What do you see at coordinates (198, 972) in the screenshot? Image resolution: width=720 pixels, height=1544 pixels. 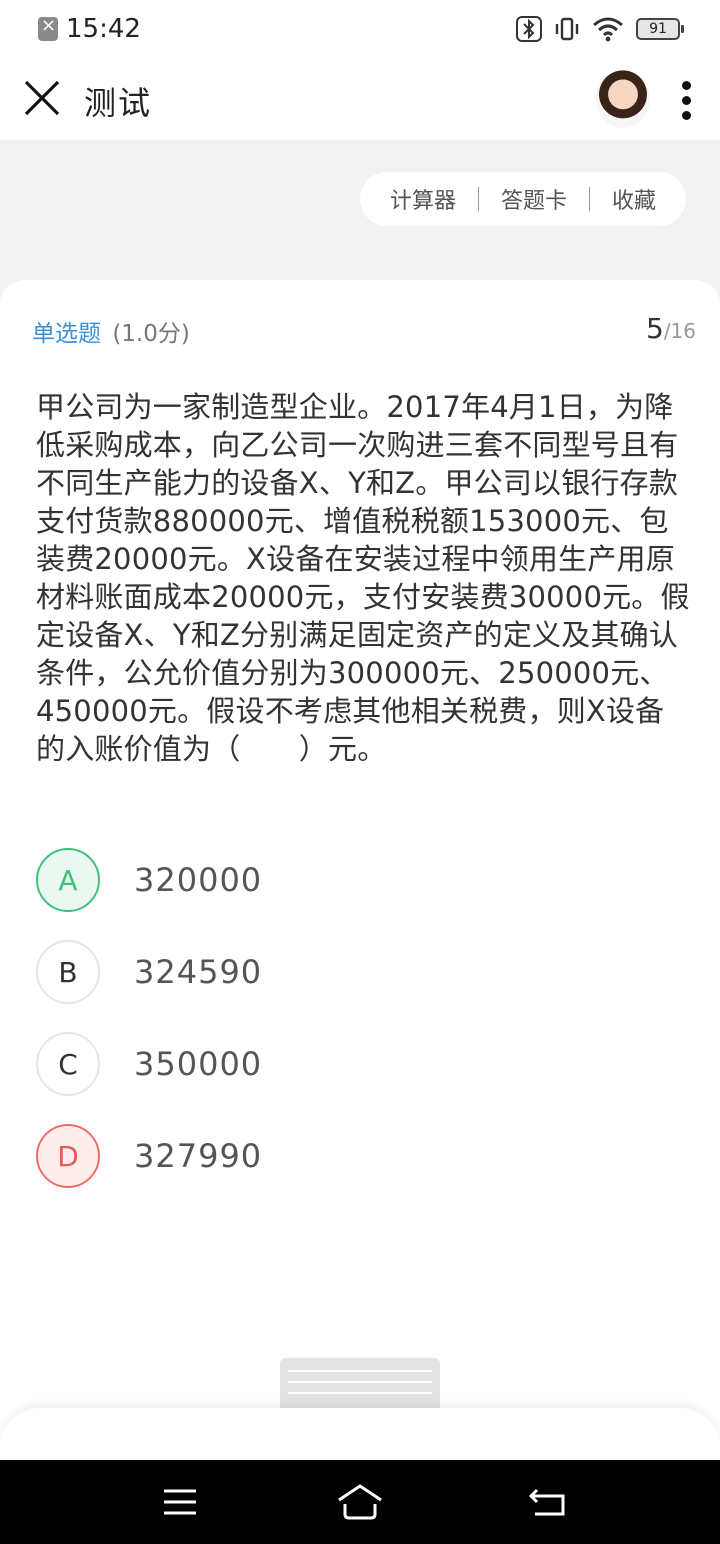 I see `option-value: 324590` at bounding box center [198, 972].